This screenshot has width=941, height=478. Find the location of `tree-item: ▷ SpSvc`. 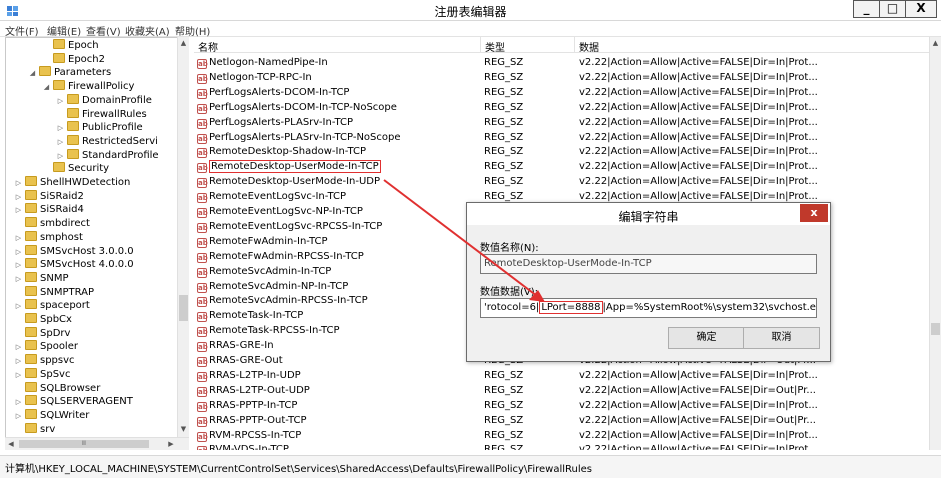

tree-item: ▷ SpSvc is located at coordinates (42, 374).